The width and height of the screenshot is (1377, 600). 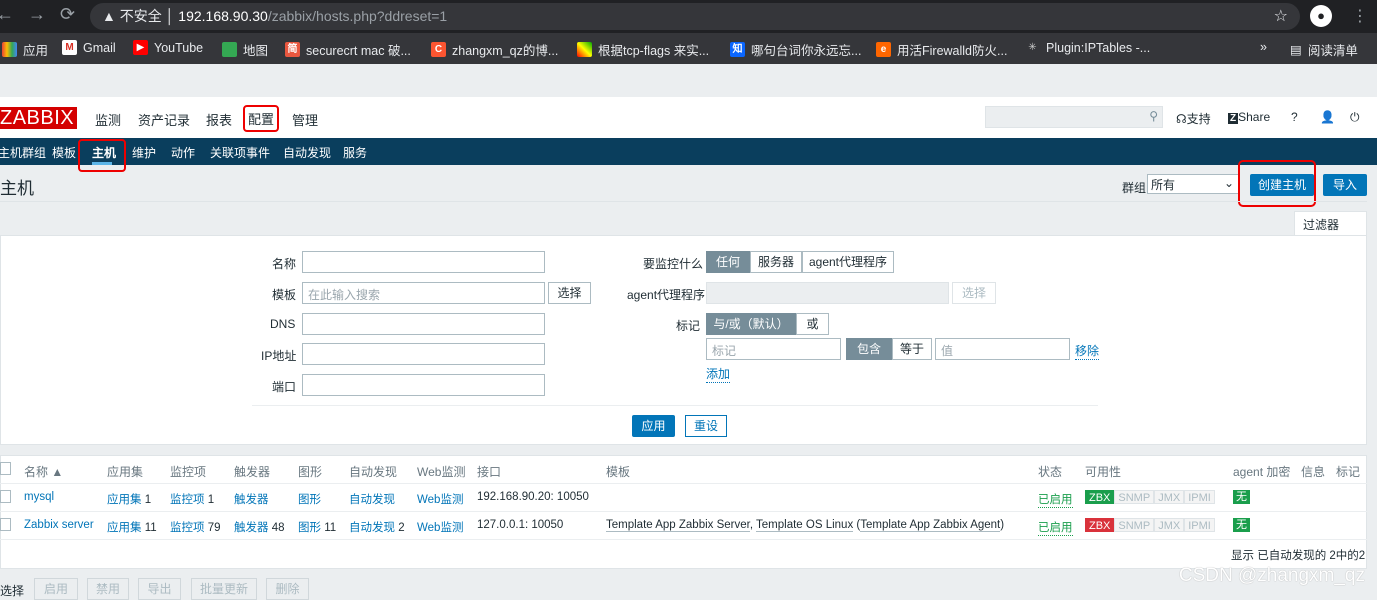 I want to click on graphs-link: 图形 11, so click(x=317, y=527).